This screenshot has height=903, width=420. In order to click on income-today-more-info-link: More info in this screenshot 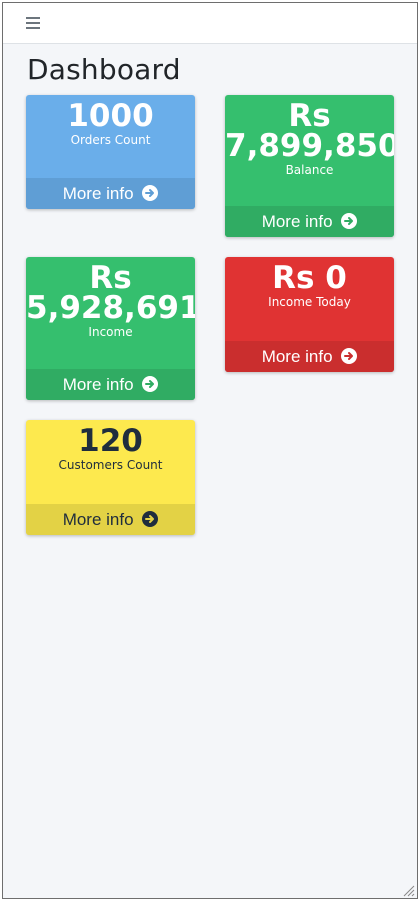, I will do `click(309, 356)`.